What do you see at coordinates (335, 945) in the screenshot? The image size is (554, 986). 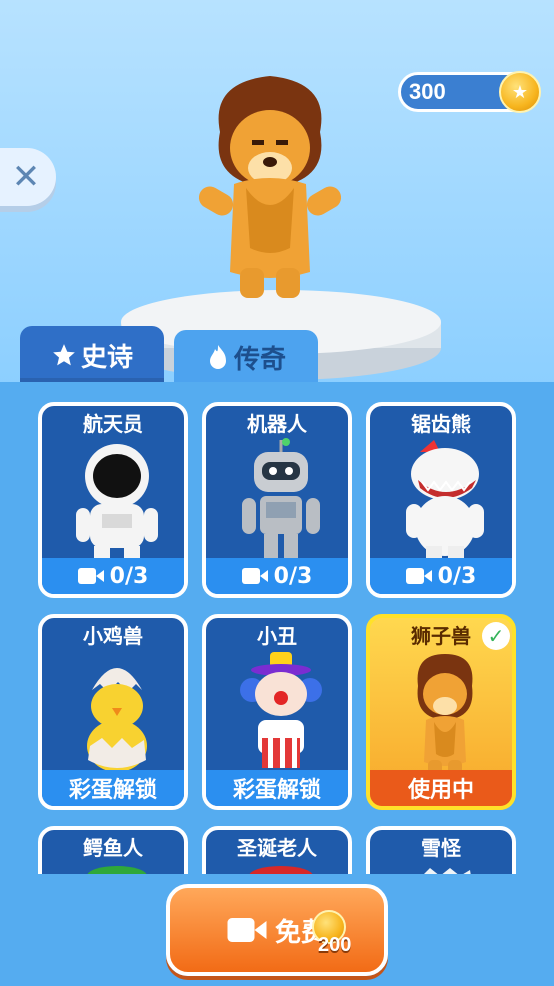 I see `free-button-amount: 200` at bounding box center [335, 945].